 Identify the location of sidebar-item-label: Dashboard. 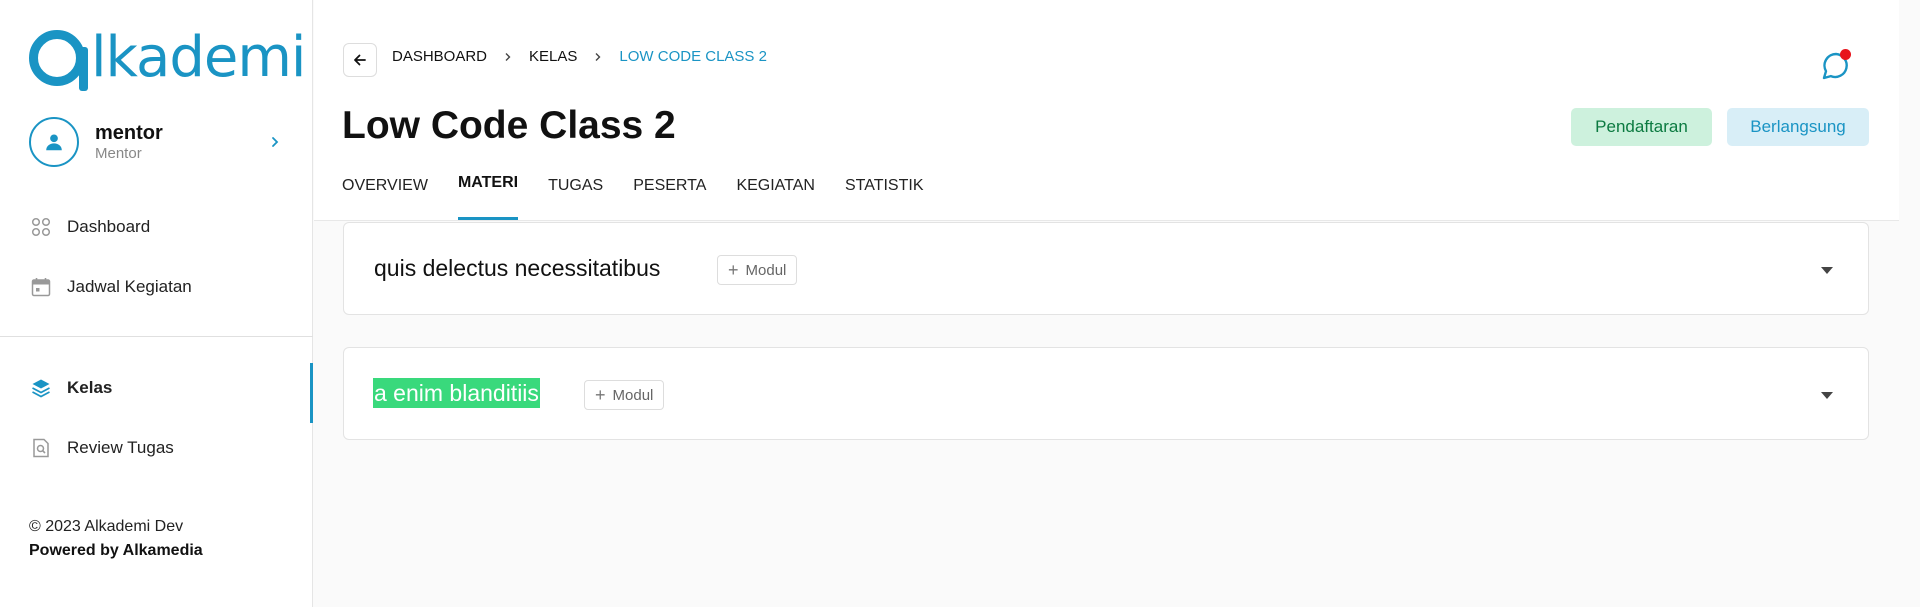
(109, 226).